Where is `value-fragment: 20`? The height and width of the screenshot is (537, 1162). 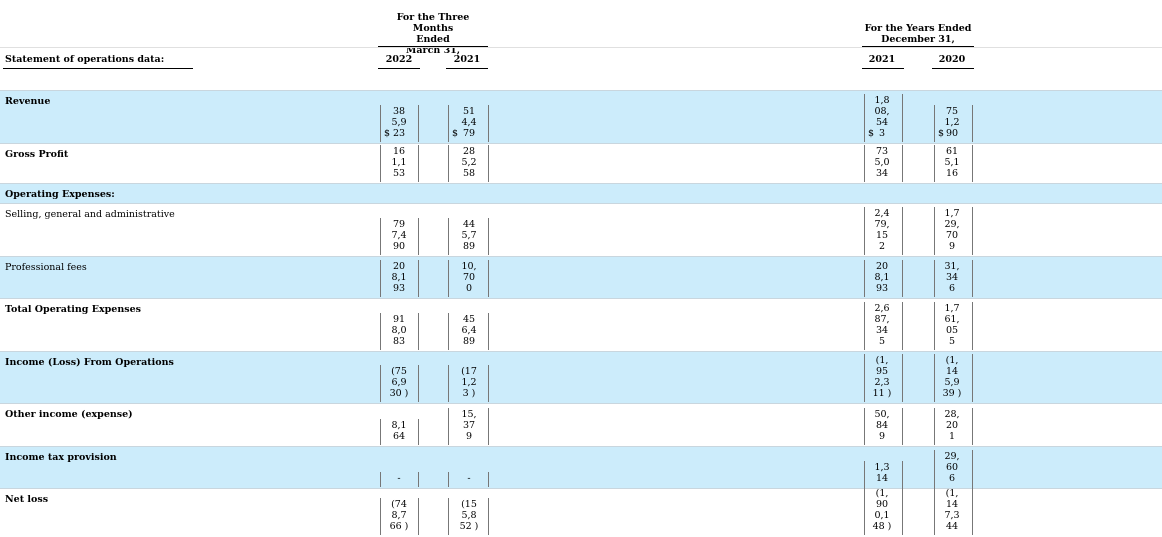 value-fragment: 20 is located at coordinates (952, 425).